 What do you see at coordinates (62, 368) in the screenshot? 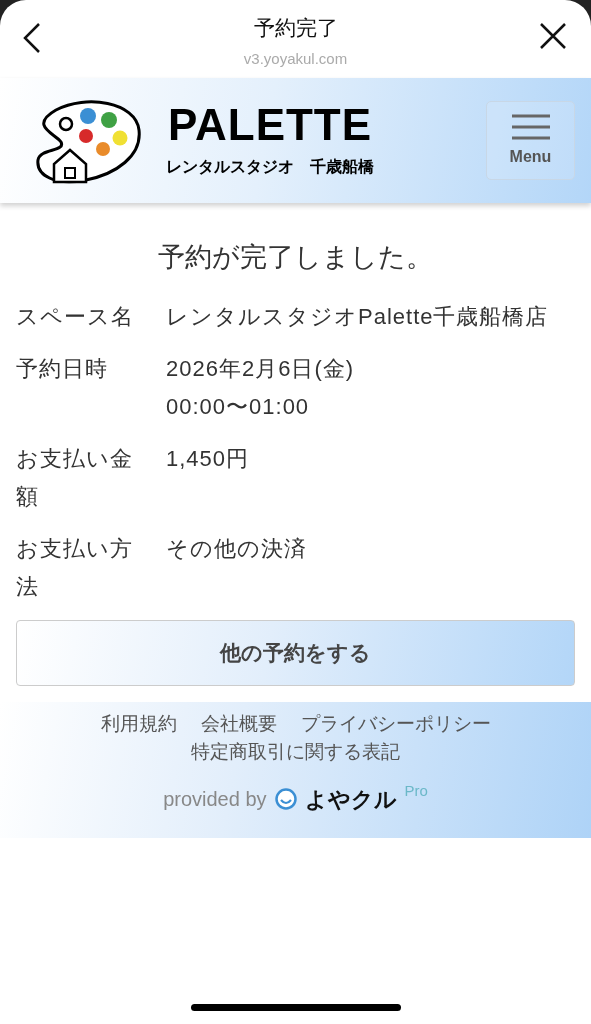
I see `detail-label: 予約日時` at bounding box center [62, 368].